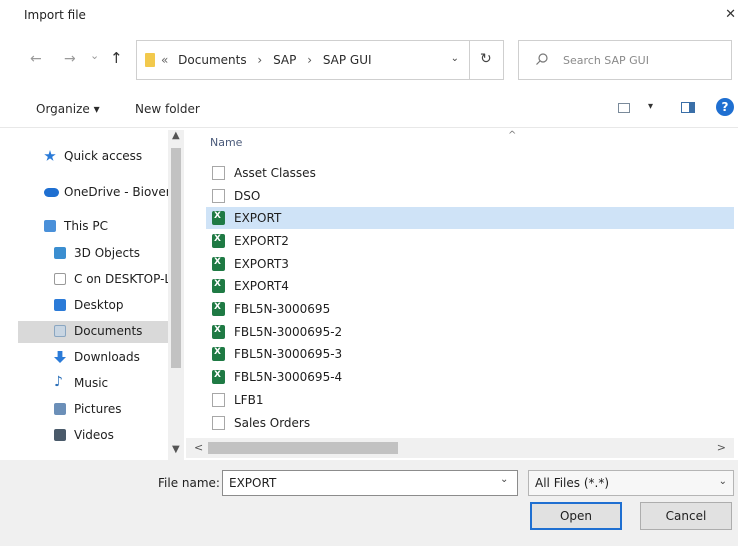 Image resolution: width=738 pixels, height=546 pixels. What do you see at coordinates (725, 107) in the screenshot?
I see `help-icon: ?` at bounding box center [725, 107].